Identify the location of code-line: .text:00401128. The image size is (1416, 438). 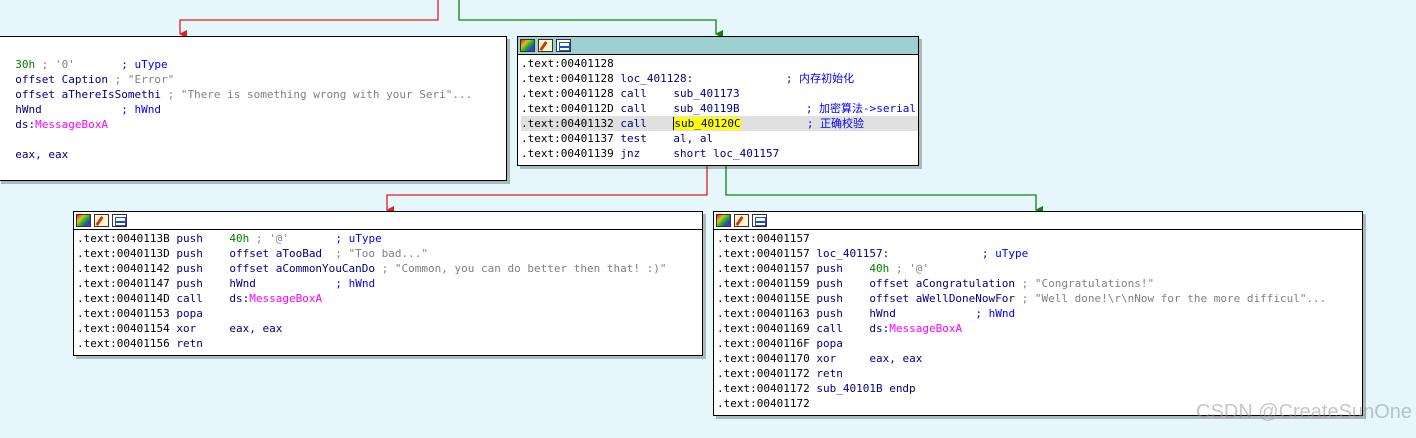
(719, 63).